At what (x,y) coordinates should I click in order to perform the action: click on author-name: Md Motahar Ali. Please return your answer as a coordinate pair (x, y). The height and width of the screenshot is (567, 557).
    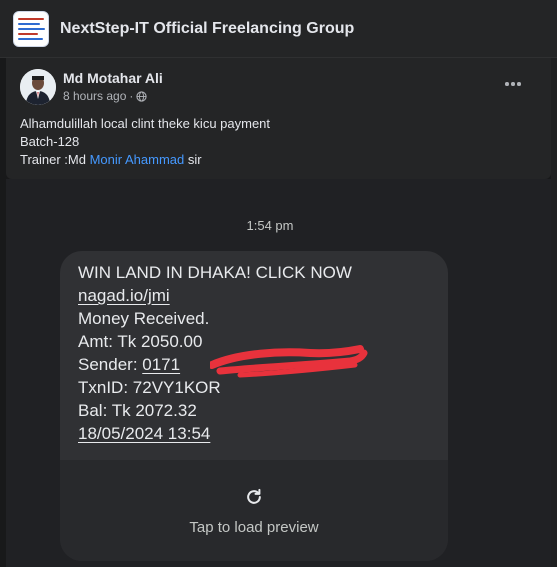
    Looking at the image, I should click on (113, 78).